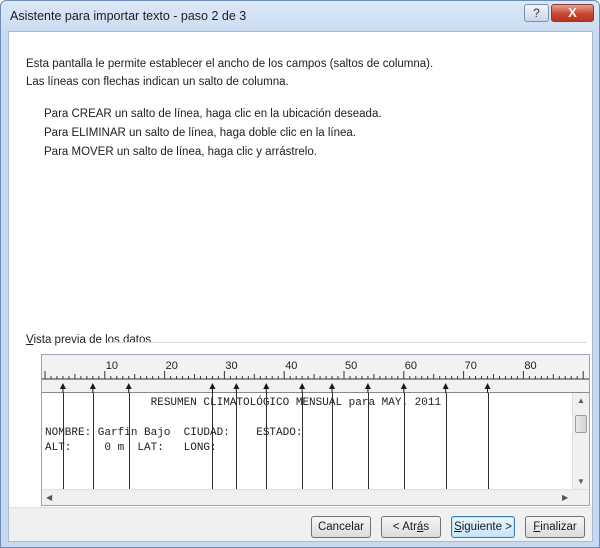 Image resolution: width=600 pixels, height=548 pixels. I want to click on back-button-prefix: < Atr, so click(404, 527).